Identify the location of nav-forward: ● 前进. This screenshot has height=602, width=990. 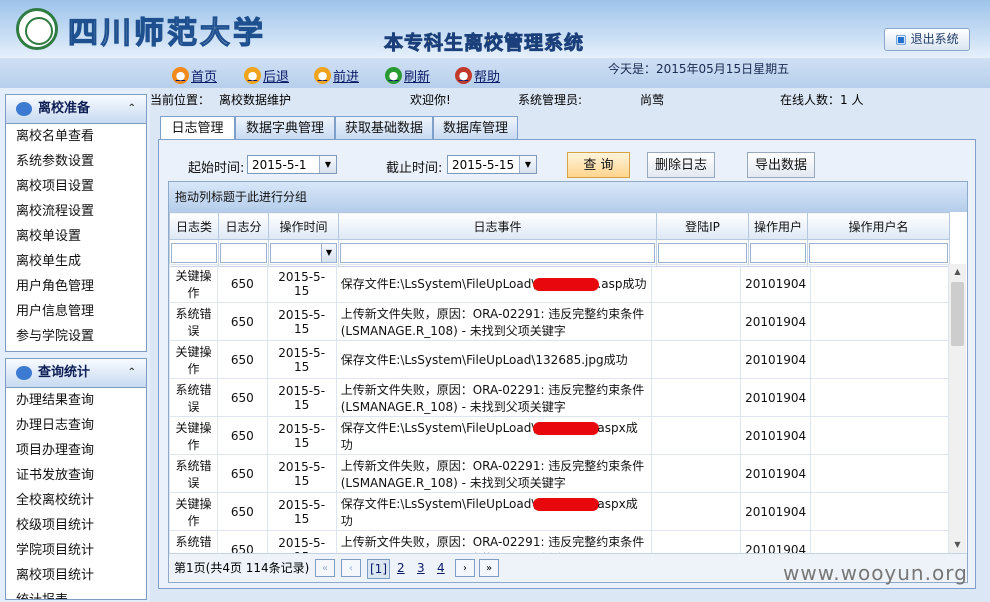
(336, 75).